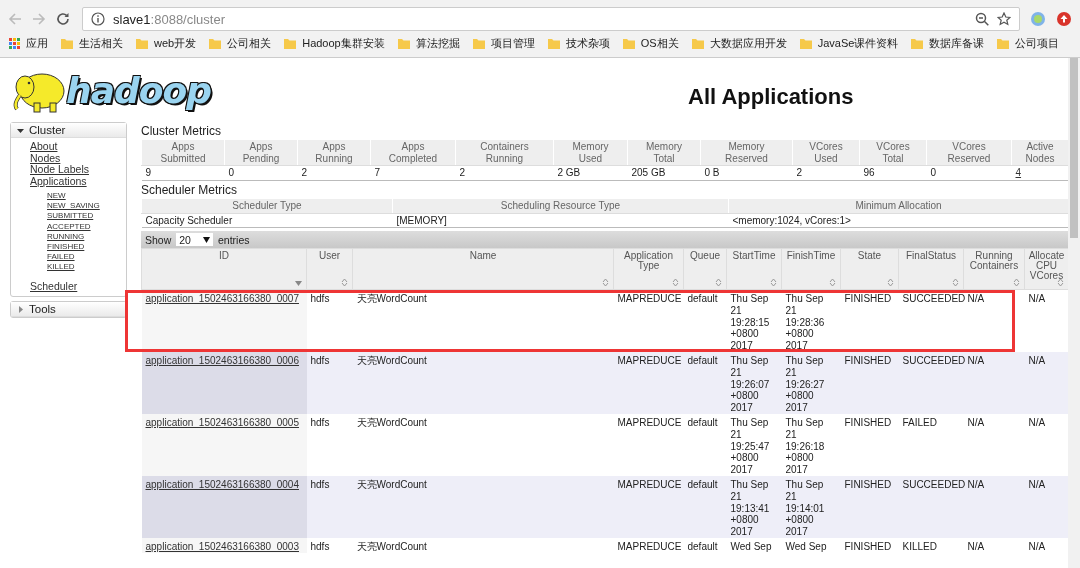  Describe the element at coordinates (1028, 43) in the screenshot. I see `bookmark: 公司项目` at that location.